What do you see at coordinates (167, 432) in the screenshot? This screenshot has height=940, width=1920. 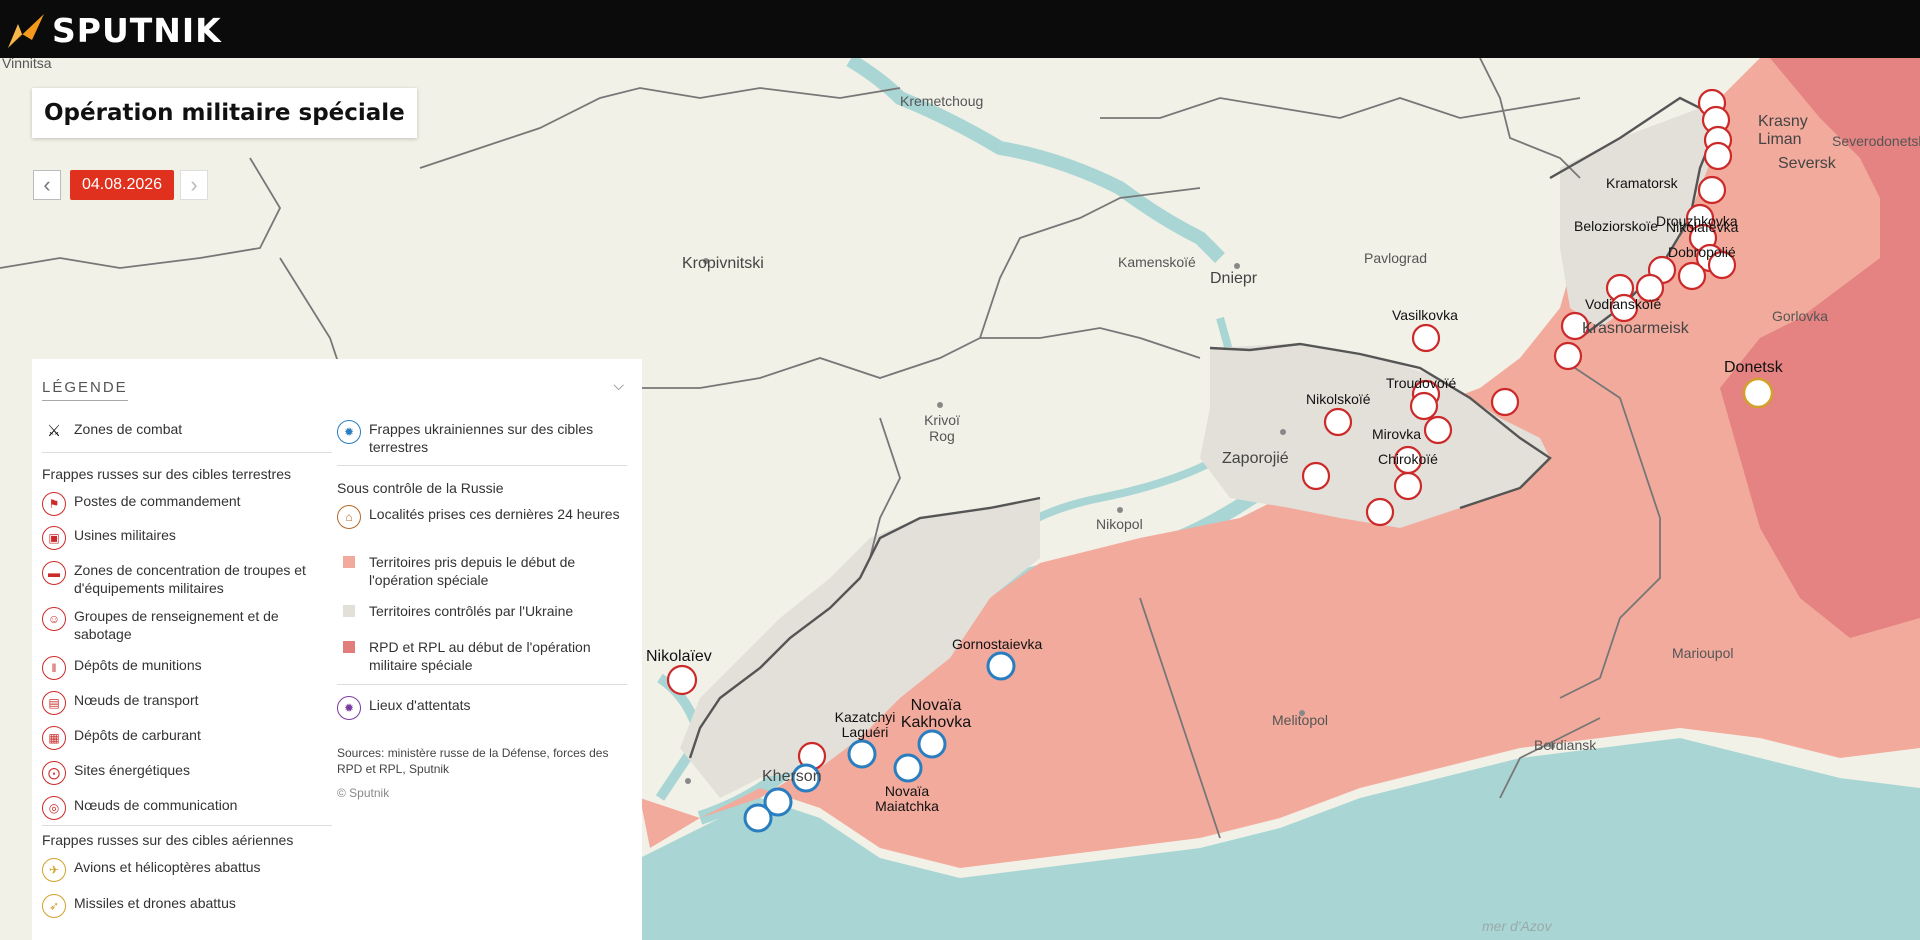 I see `legend-item-combat: ⚔ Zones de combat` at bounding box center [167, 432].